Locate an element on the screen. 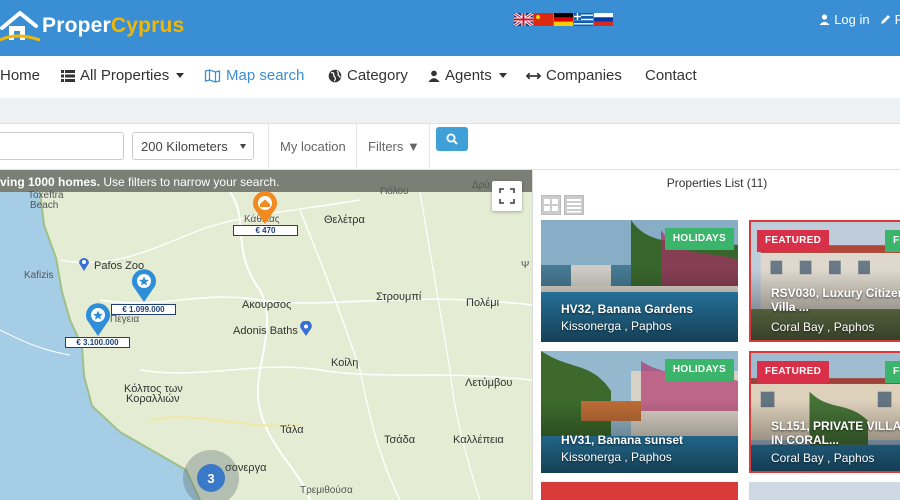  nav-all-properties: All Properties is located at coordinates (123, 75).